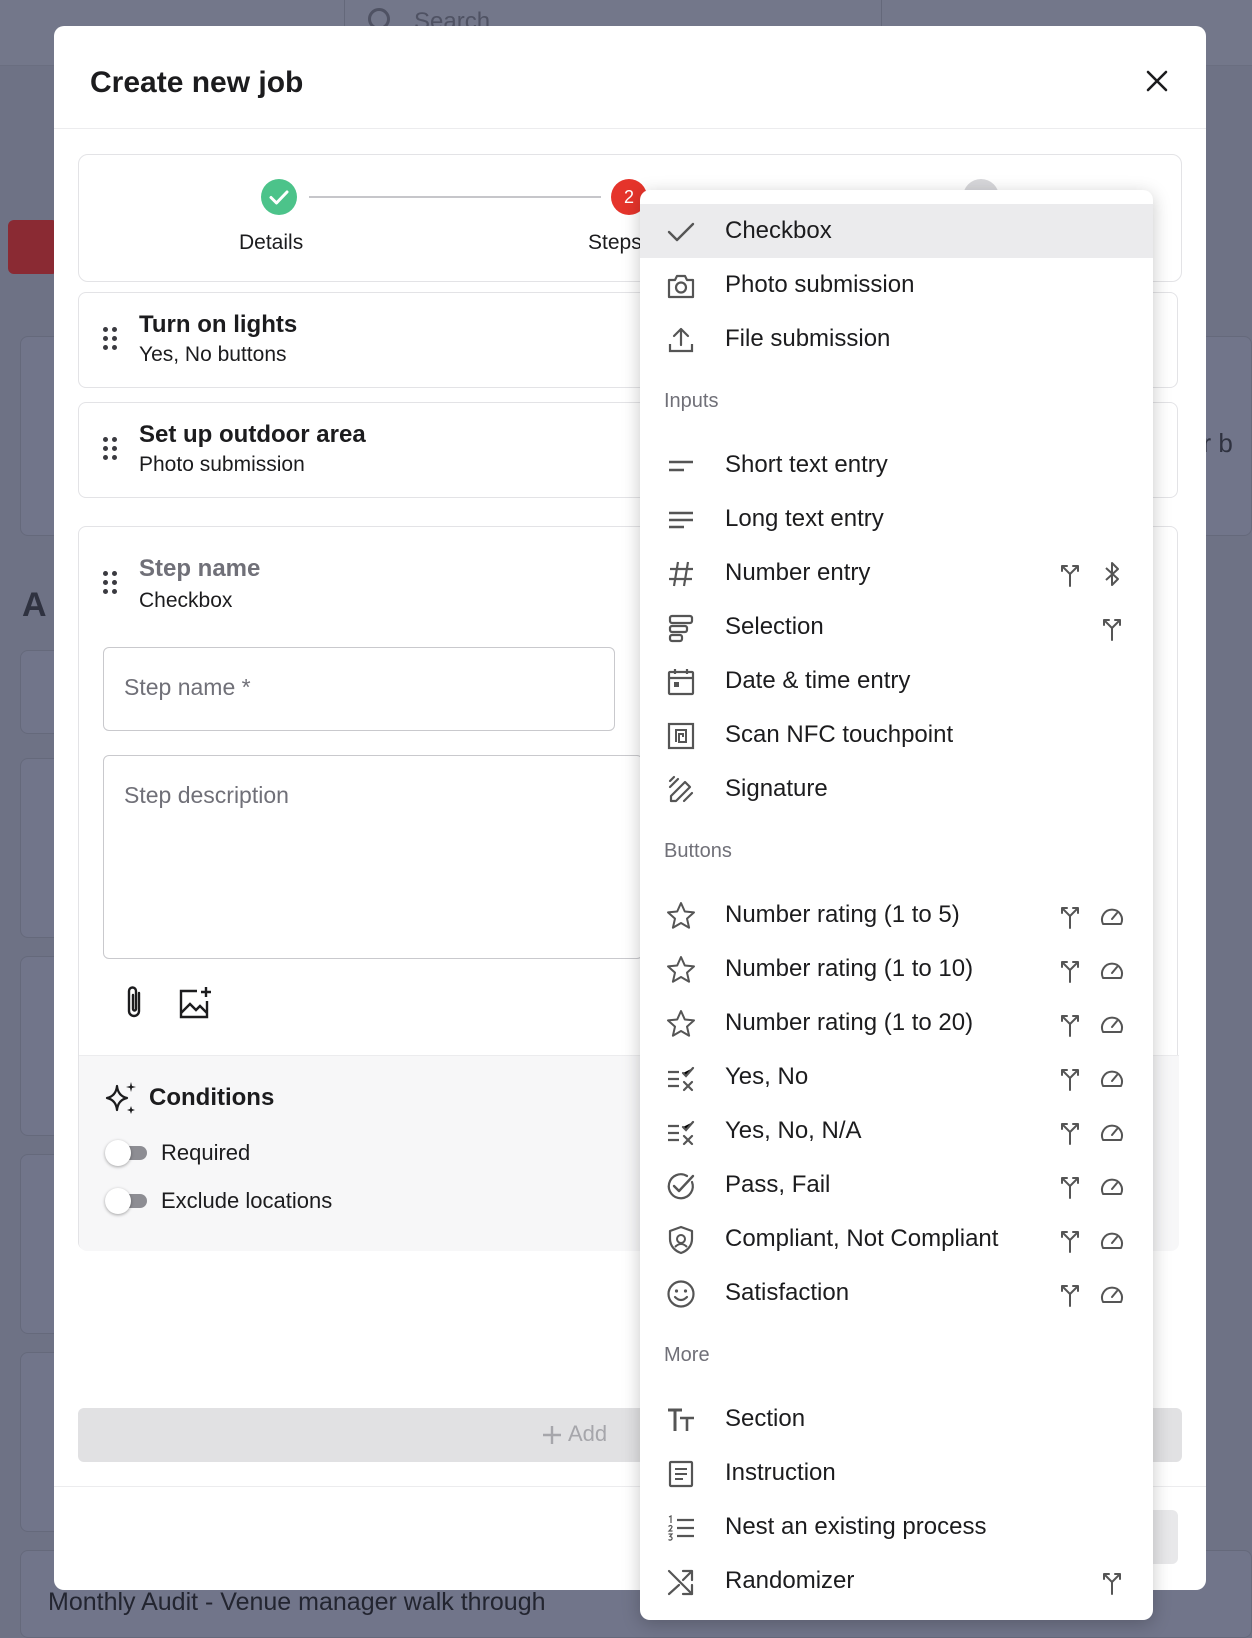  Describe the element at coordinates (681, 1023) in the screenshot. I see `star-icon` at that location.